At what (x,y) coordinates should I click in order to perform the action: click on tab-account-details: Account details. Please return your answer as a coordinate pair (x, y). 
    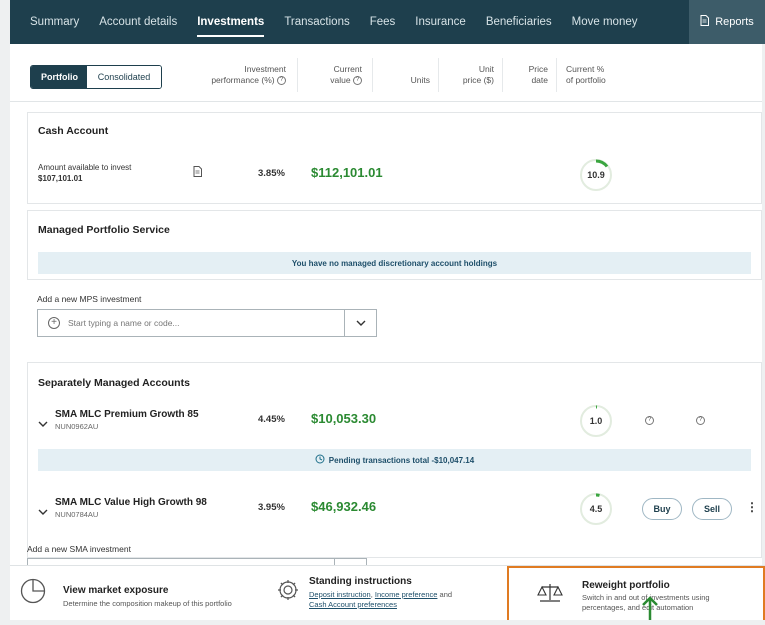
    Looking at the image, I should click on (138, 22).